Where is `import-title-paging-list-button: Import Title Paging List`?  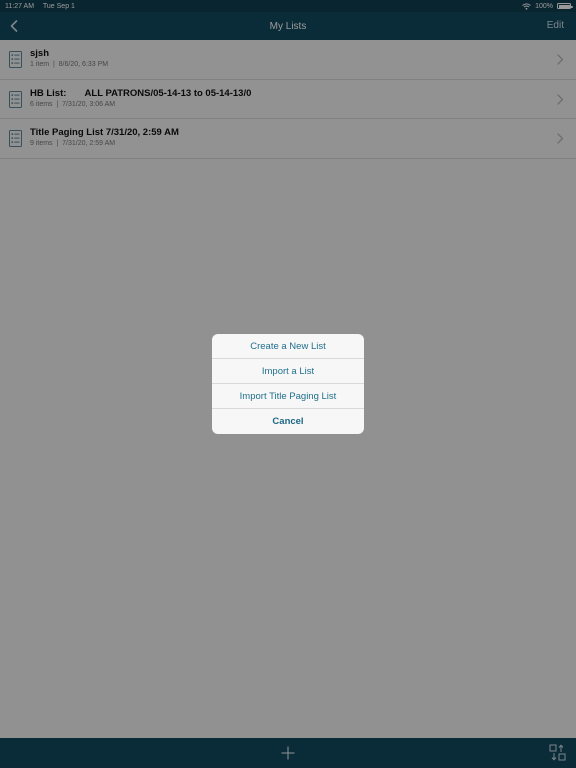
import-title-paging-list-button: Import Title Paging List is located at coordinates (288, 396).